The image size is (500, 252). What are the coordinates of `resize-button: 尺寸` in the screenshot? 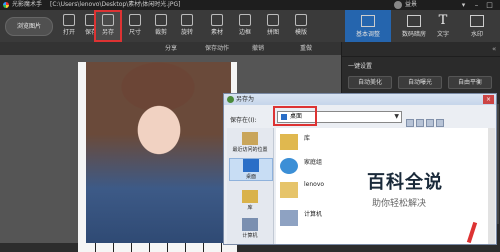 It's located at (135, 26).